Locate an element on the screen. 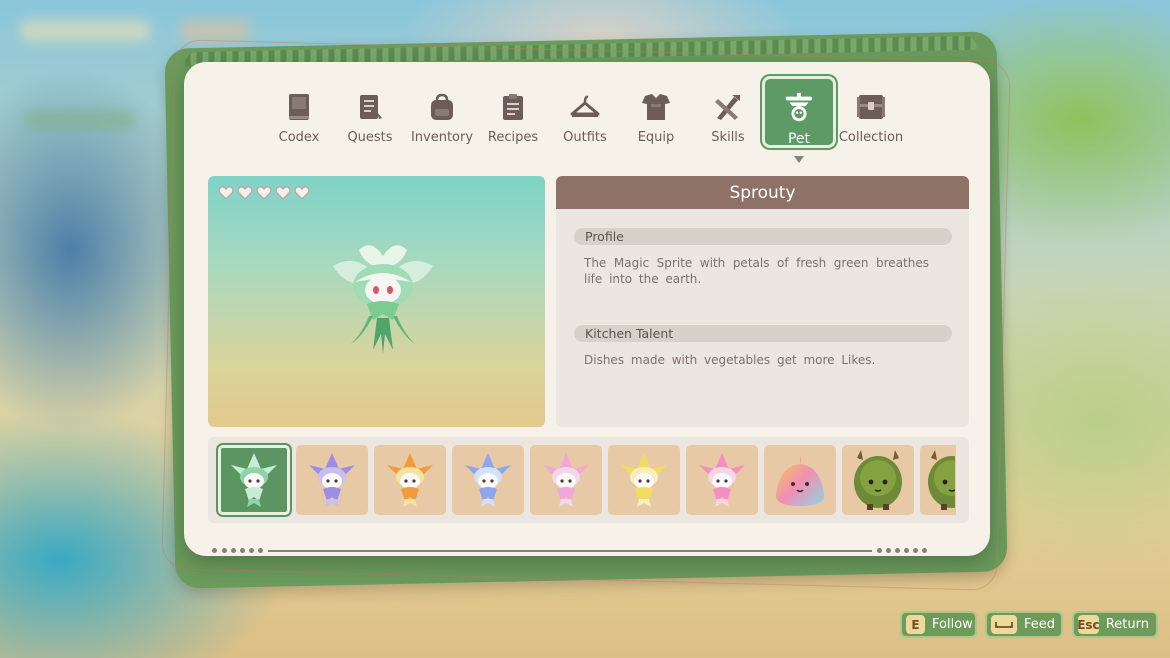 This screenshot has width=1170, height=658. tab-equip: Equip is located at coordinates (656, 112).